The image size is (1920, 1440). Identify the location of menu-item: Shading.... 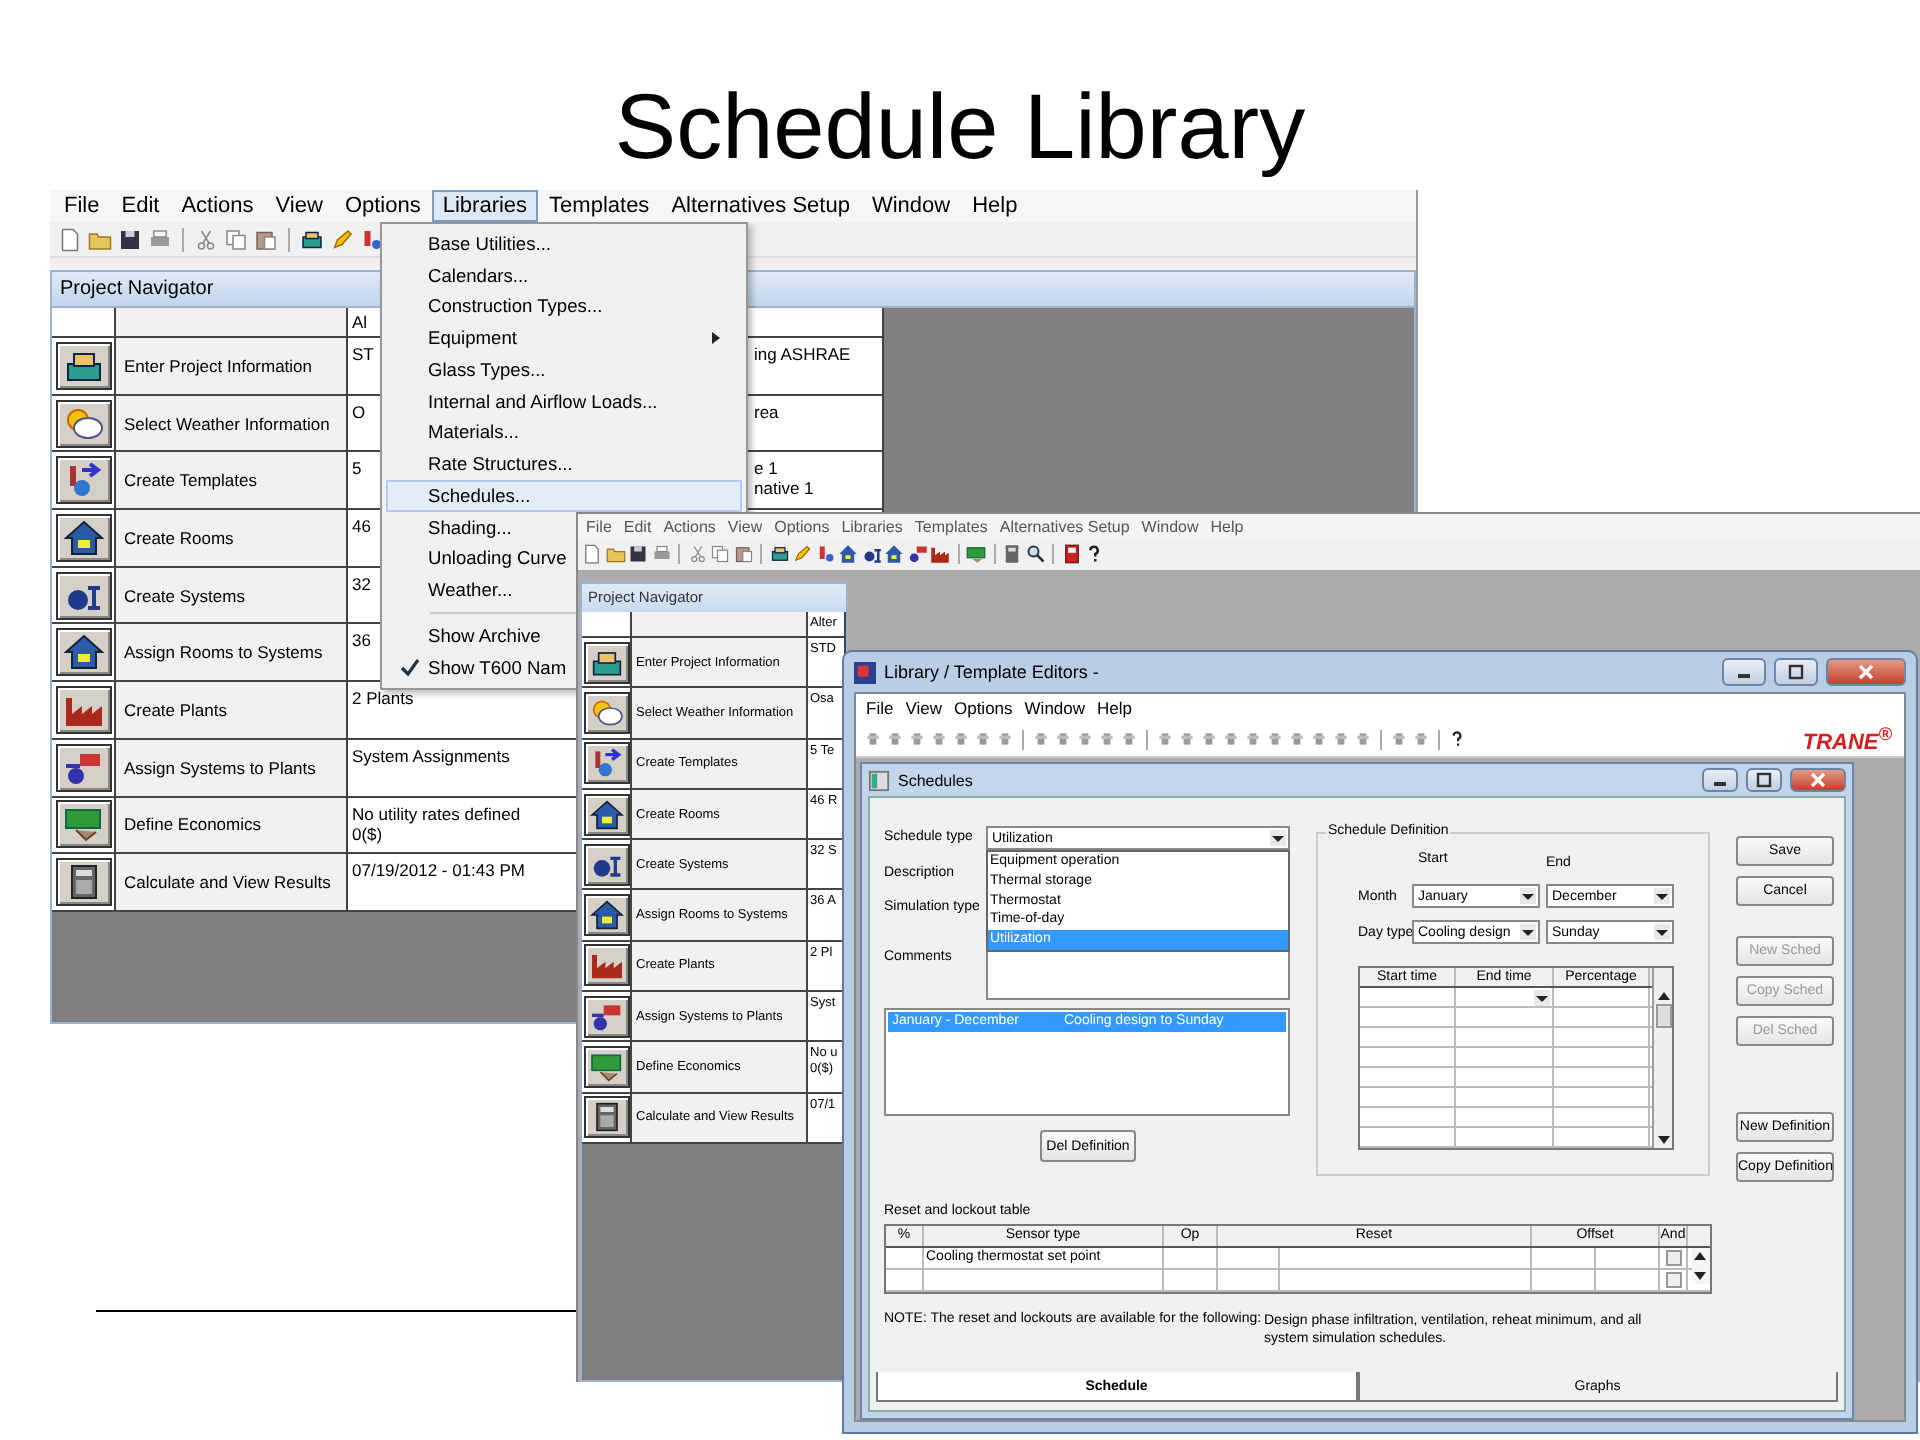
(450, 527).